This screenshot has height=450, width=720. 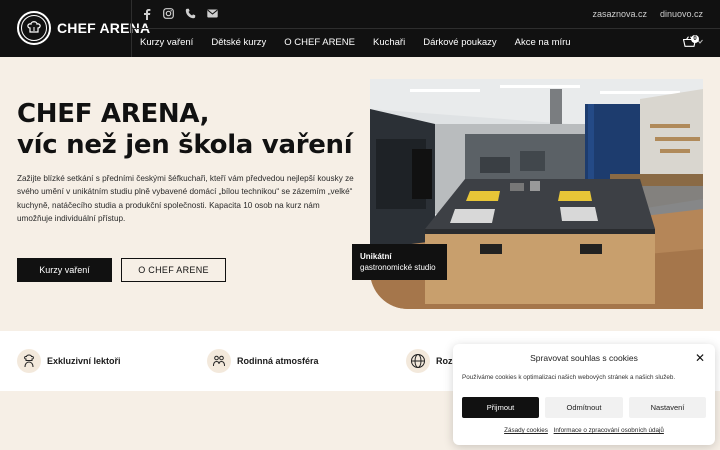 What do you see at coordinates (319, 42) in the screenshot?
I see `nav-item-o-chef-arene: O CHEF ARENE` at bounding box center [319, 42].